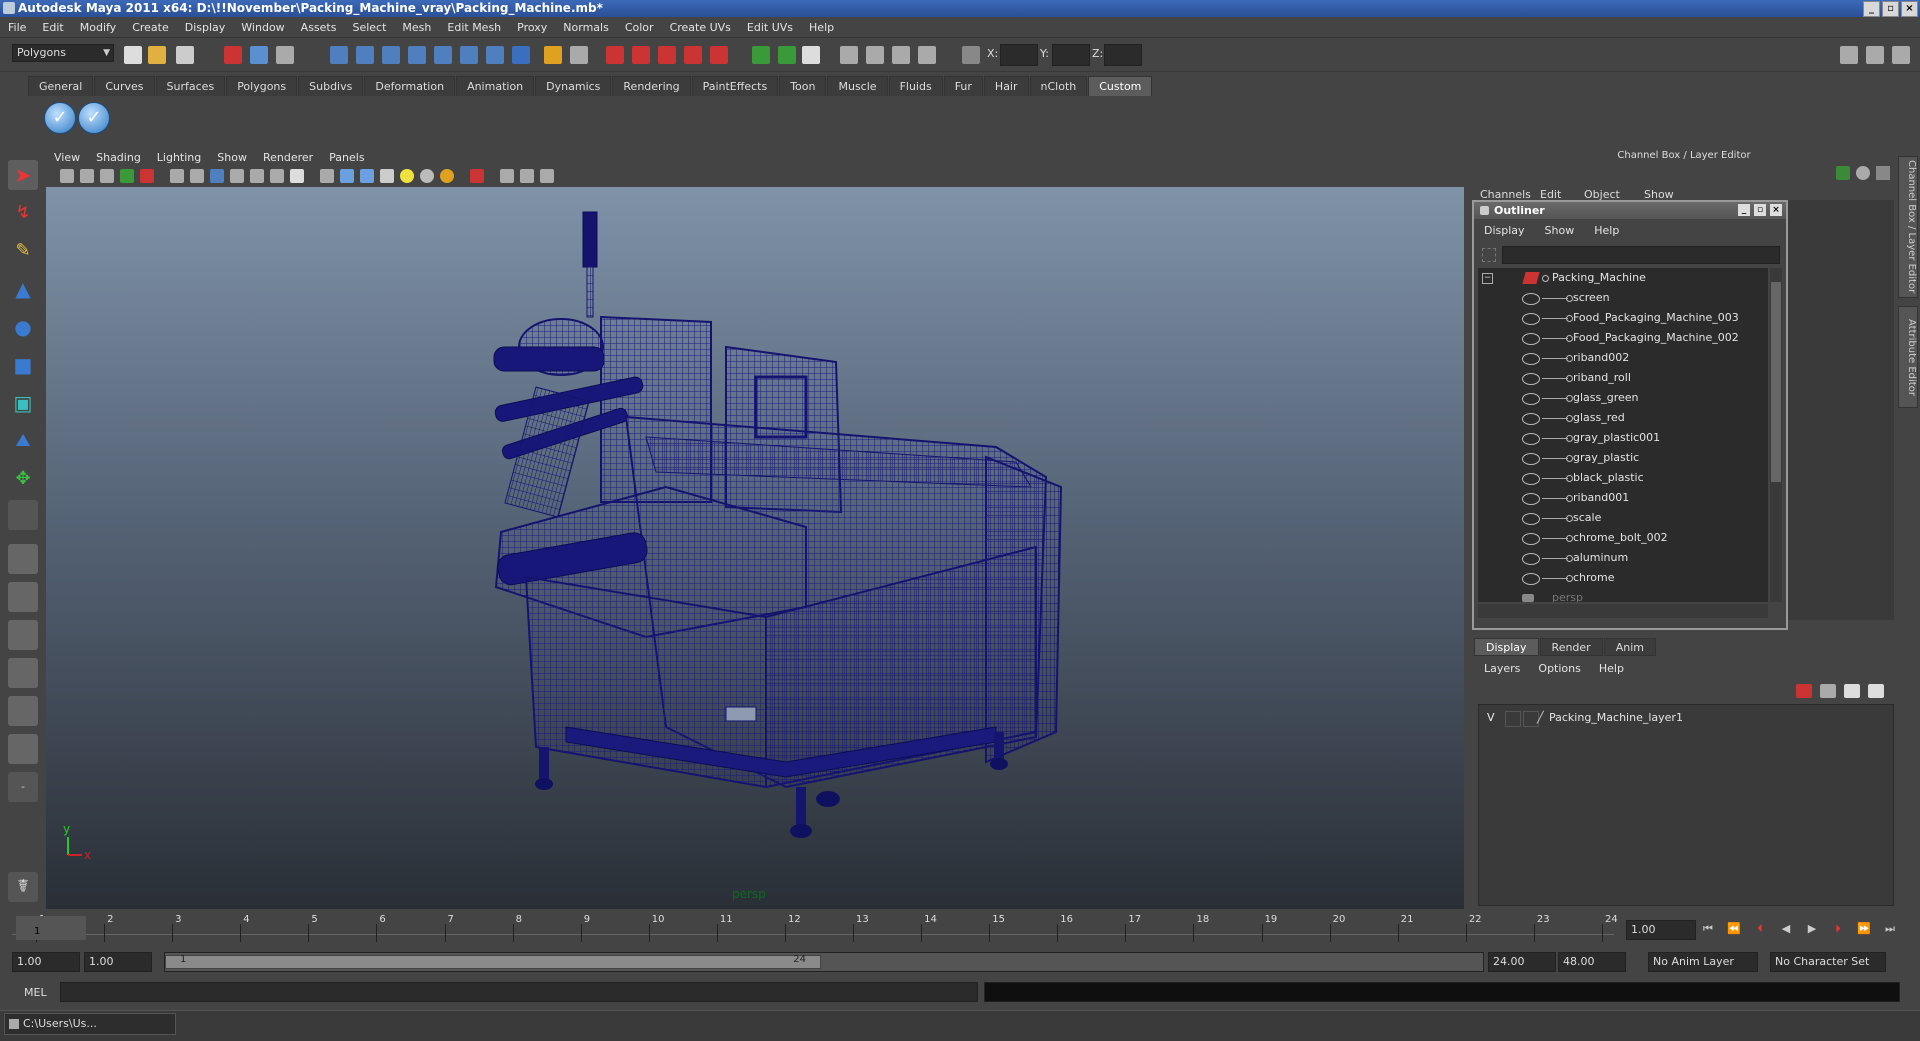  I want to click on outliner-item: riband001, so click(1623, 498).